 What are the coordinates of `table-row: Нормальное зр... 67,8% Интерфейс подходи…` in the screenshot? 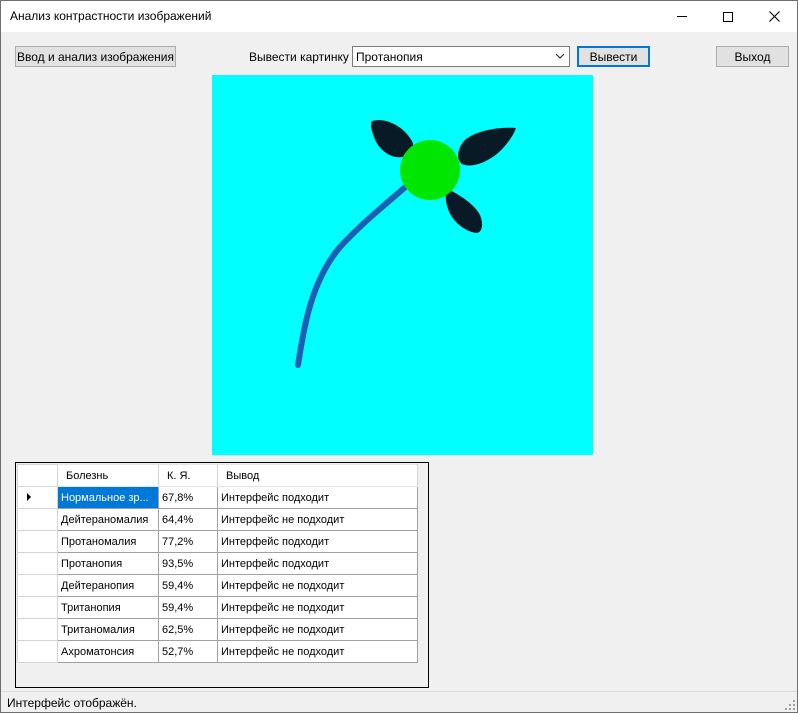 It's located at (217, 497).